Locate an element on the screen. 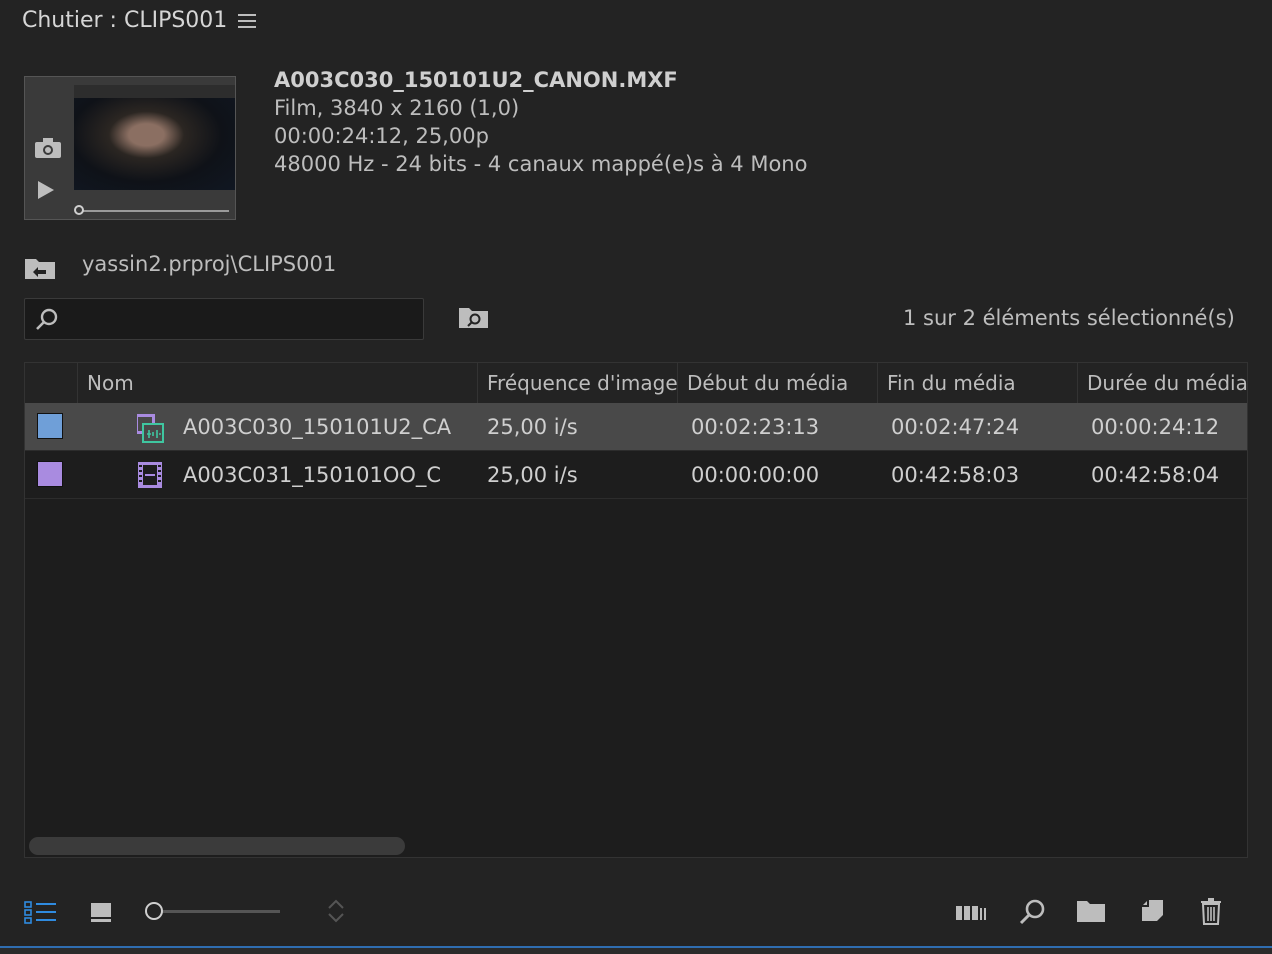 The image size is (1272, 954). new-item-icon is located at coordinates (1153, 913).